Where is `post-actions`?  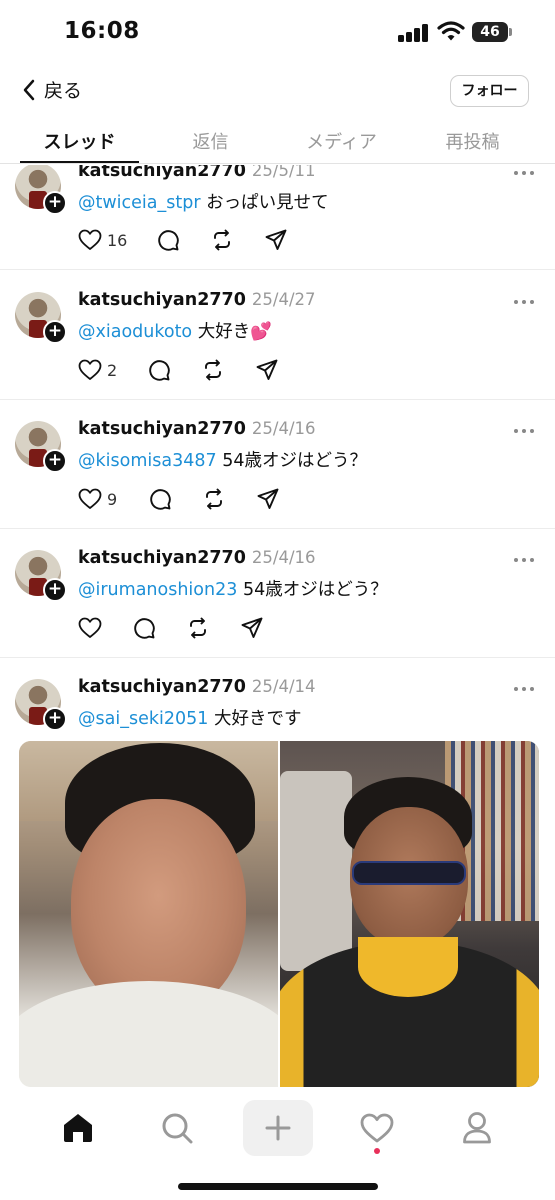 post-actions is located at coordinates (193, 628).